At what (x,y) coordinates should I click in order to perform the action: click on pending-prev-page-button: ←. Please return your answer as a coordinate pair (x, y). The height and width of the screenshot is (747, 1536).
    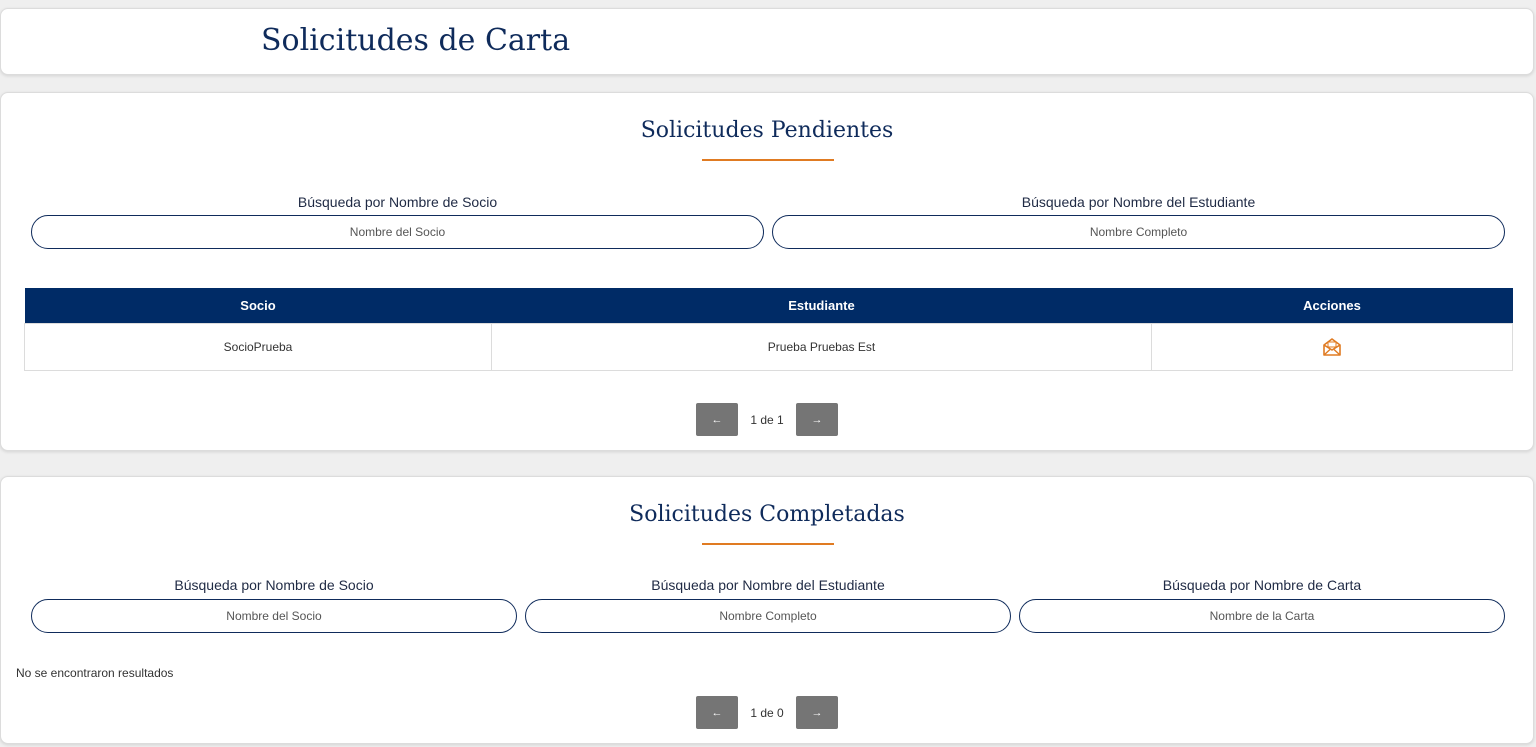
    Looking at the image, I should click on (717, 419).